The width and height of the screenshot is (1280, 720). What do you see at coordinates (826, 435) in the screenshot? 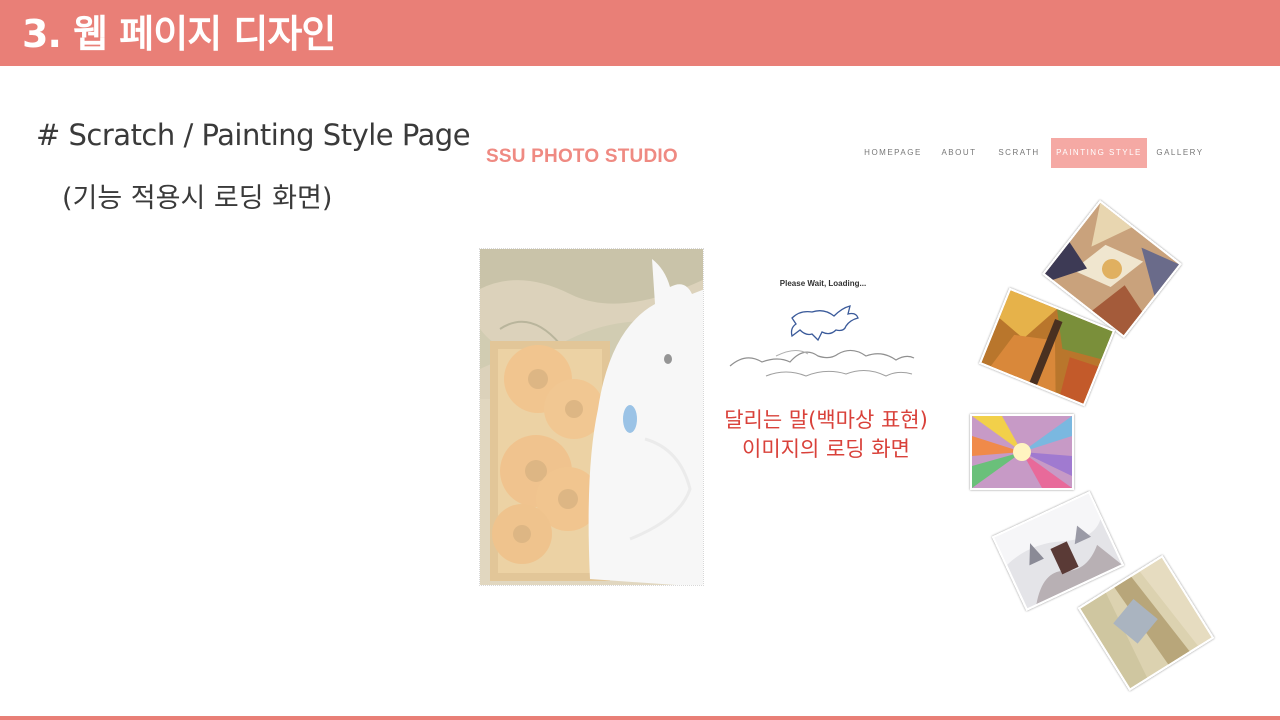
I see `loading-caption: 달리는 말(백마상 표현) 이미지의 로딩 화면` at bounding box center [826, 435].